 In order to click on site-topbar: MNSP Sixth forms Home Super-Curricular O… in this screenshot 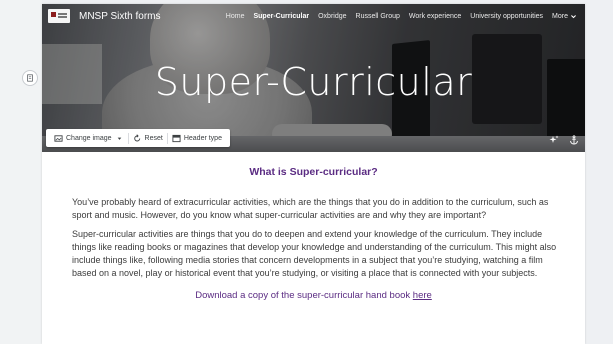, I will do `click(313, 16)`.